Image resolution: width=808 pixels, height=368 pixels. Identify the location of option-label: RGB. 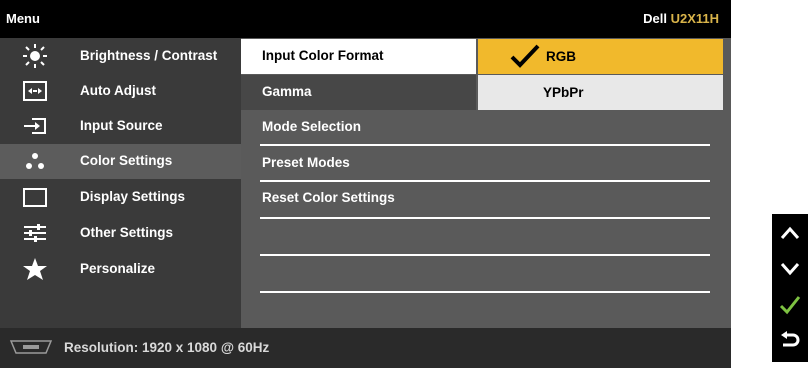
(561, 56).